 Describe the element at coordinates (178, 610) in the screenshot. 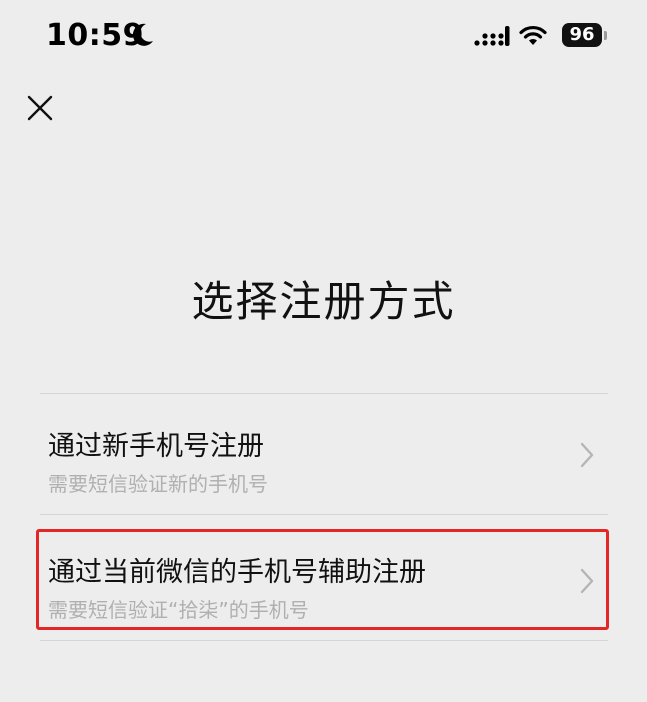

I see `option-subtitle: 需要短信验证“拾柒”的手机号` at that location.